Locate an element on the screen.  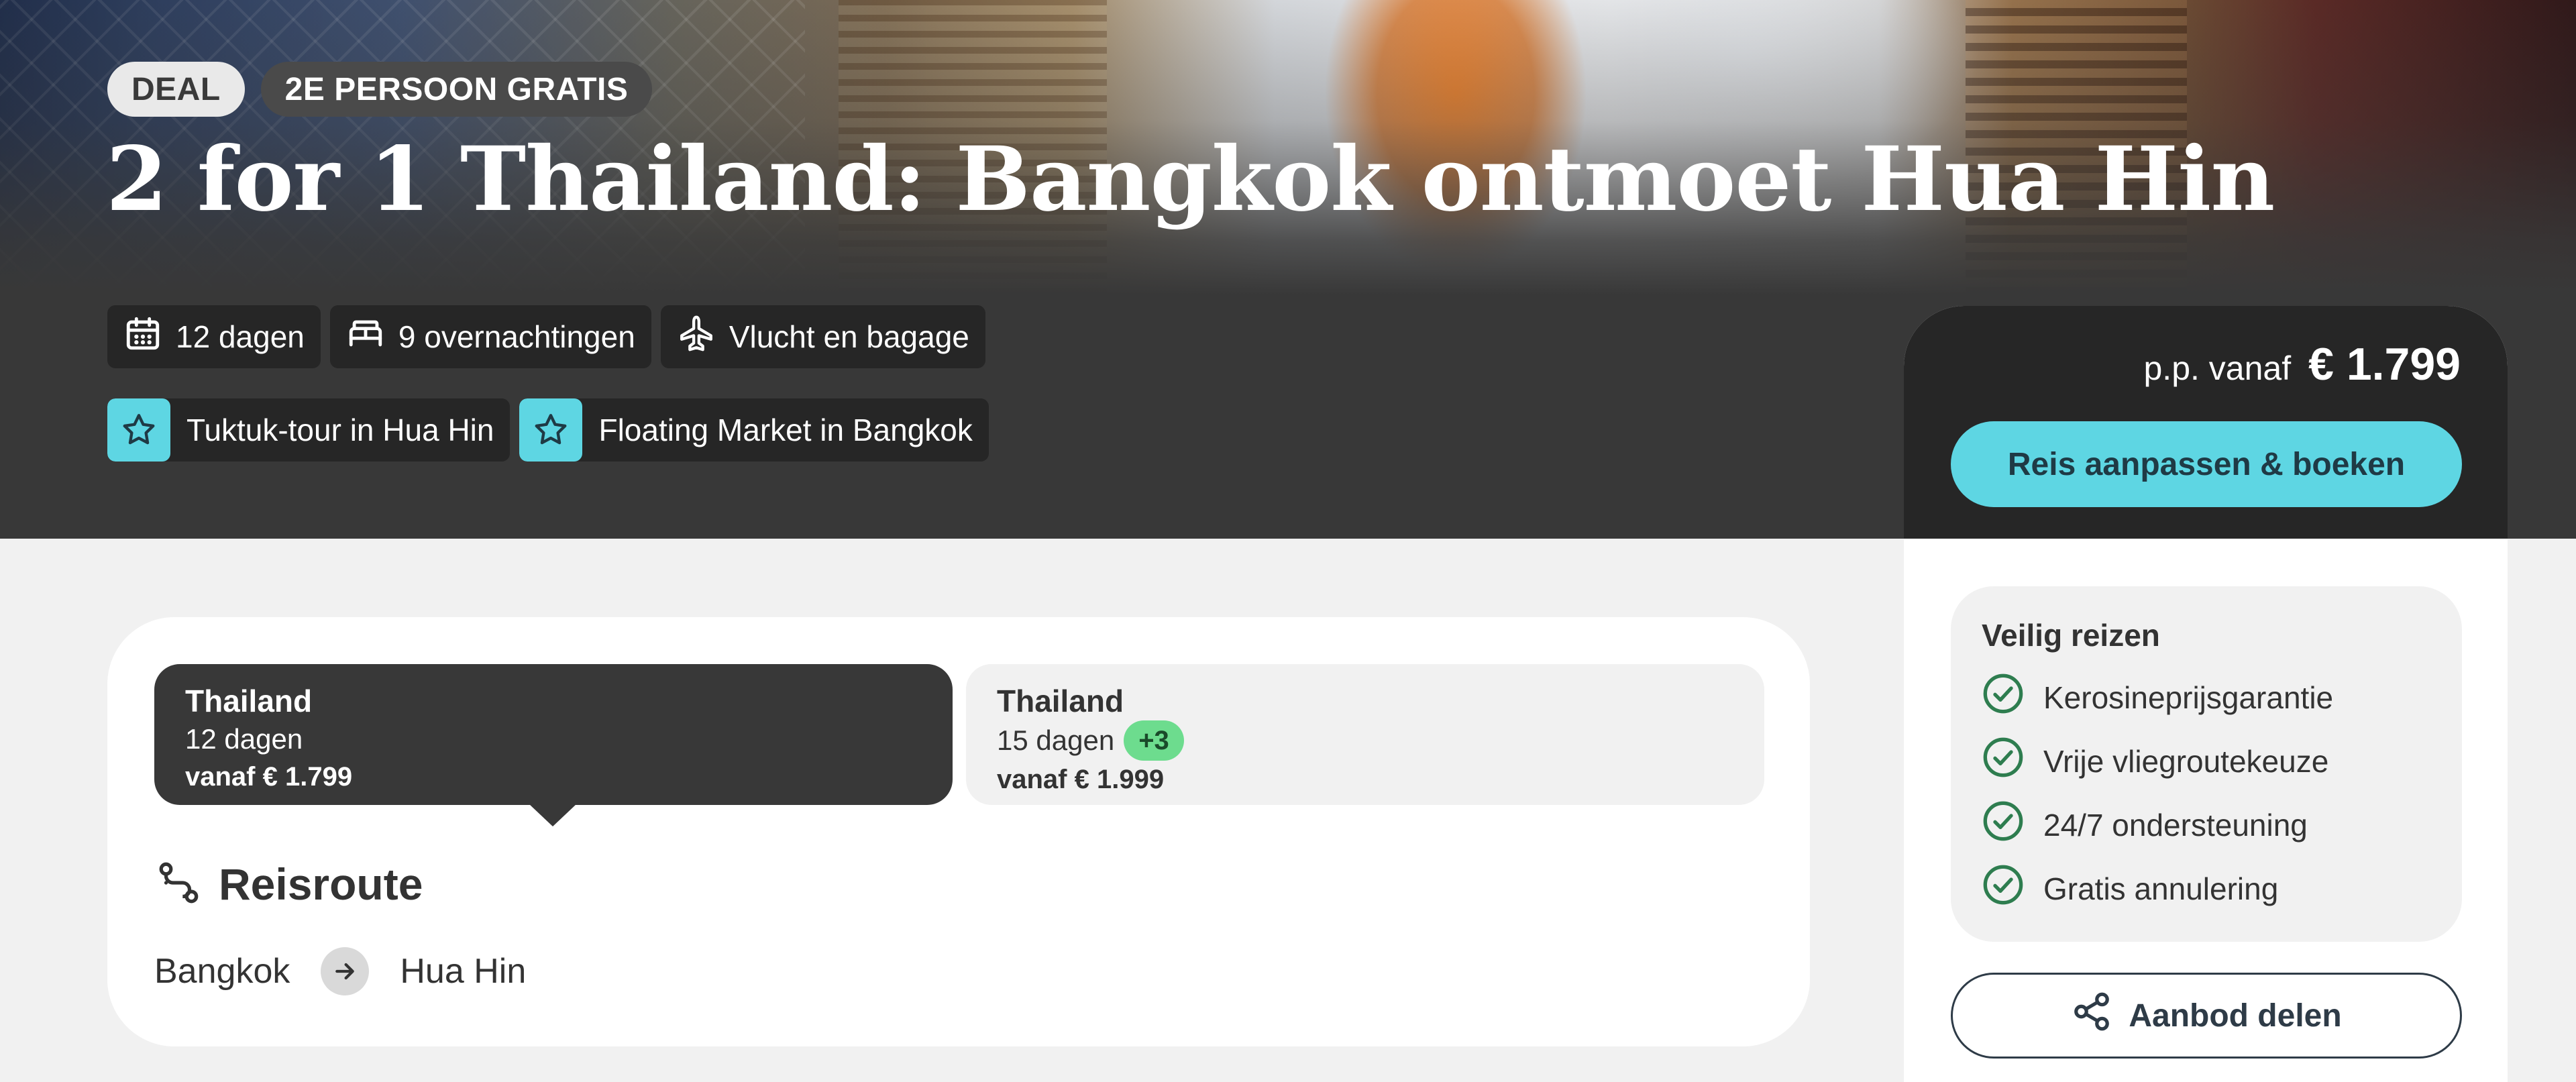
option-price: vanaf € 1.999 is located at coordinates (1081, 779).